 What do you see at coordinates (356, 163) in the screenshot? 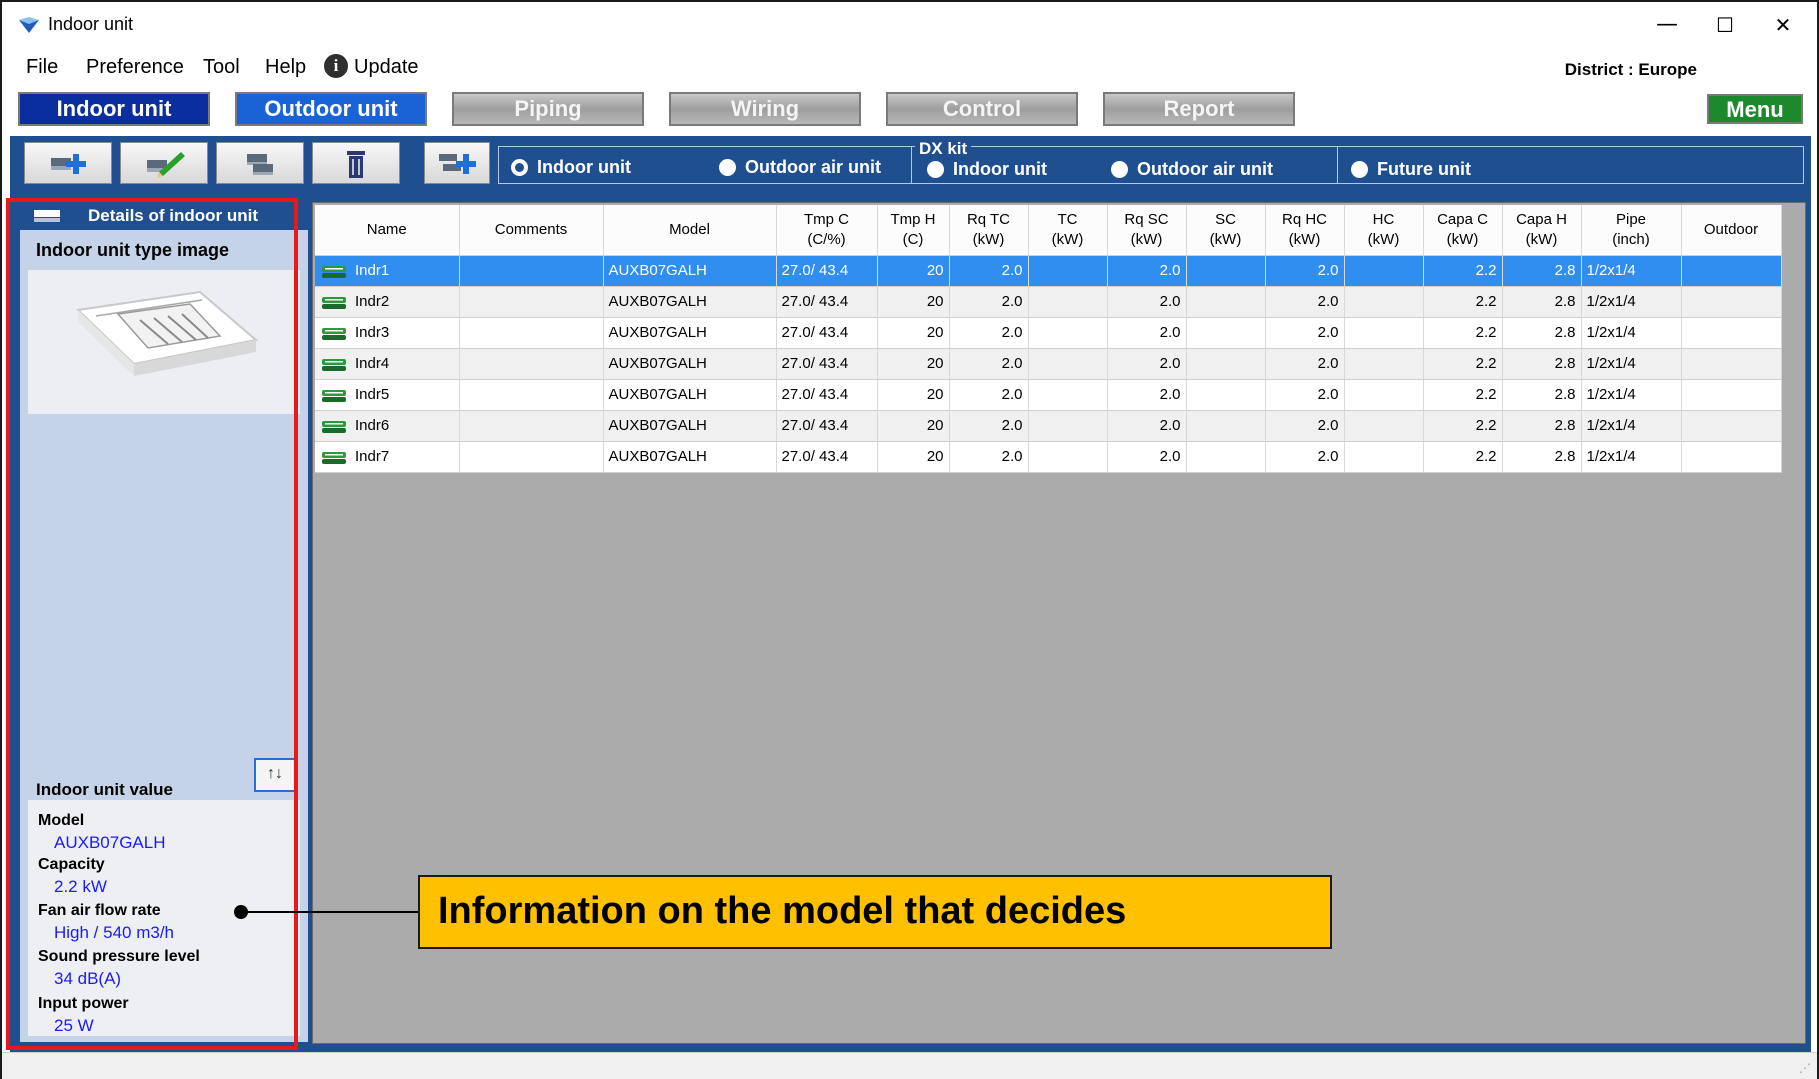
I see `delete-button` at bounding box center [356, 163].